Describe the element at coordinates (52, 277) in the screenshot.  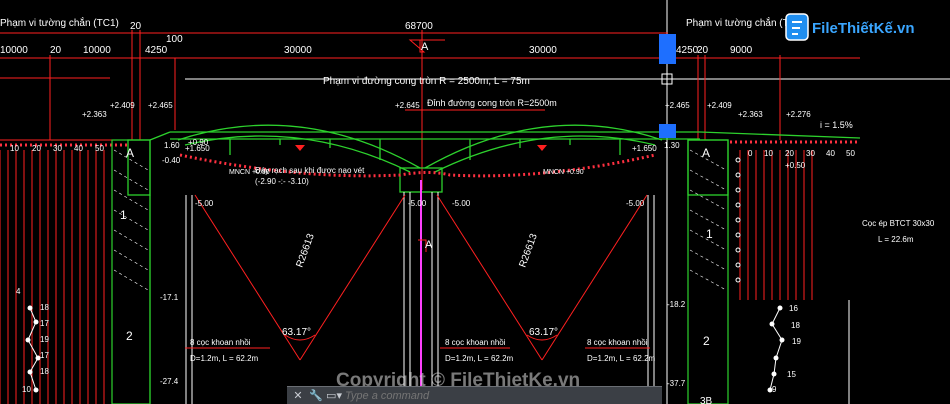
I see `left-pile-grid` at that location.